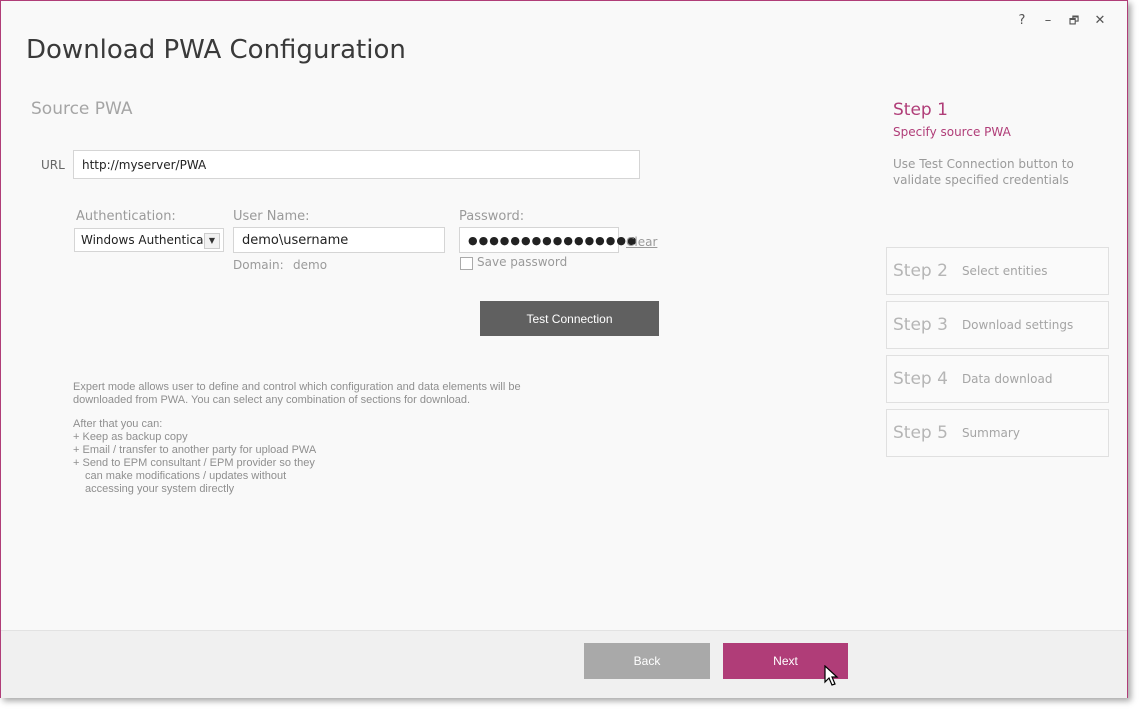 The width and height of the screenshot is (1139, 709). I want to click on back-button: Back, so click(647, 661).